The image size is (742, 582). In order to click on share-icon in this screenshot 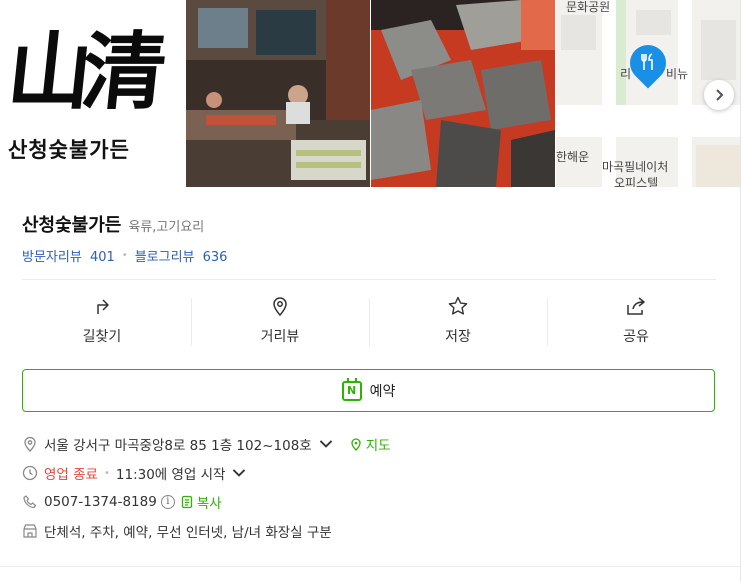, I will do `click(636, 306)`.